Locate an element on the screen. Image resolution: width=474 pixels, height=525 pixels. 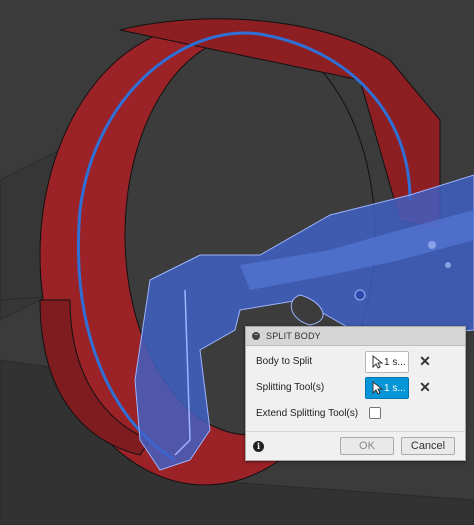
body-to-split-row: Body to Split 1 s... ✕ is located at coordinates (355, 362).